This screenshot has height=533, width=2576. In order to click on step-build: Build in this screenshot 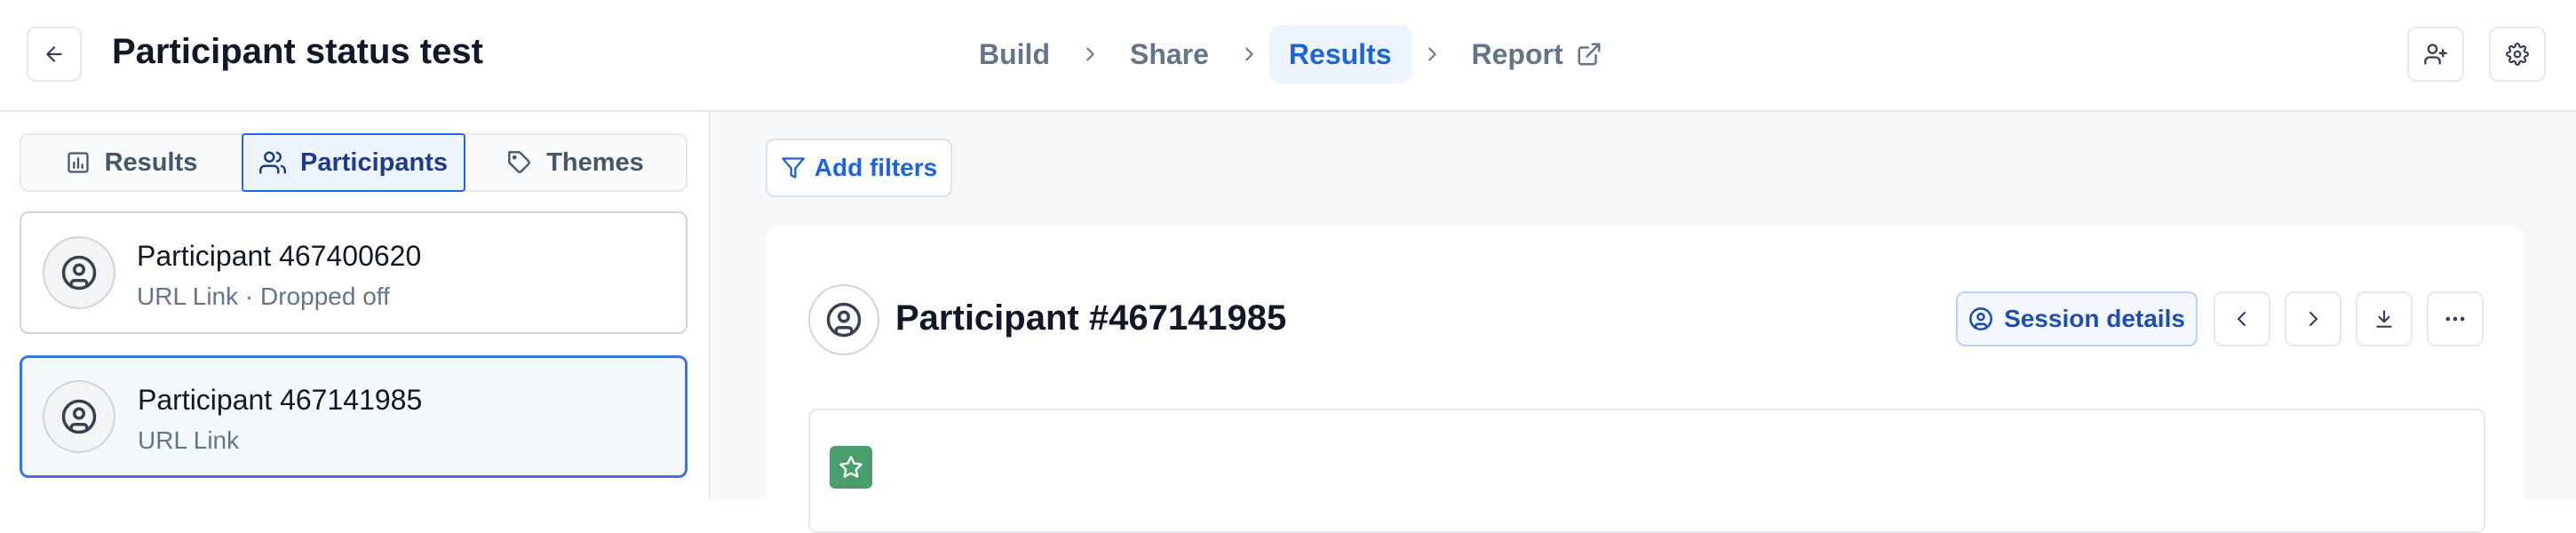, I will do `click(1014, 54)`.